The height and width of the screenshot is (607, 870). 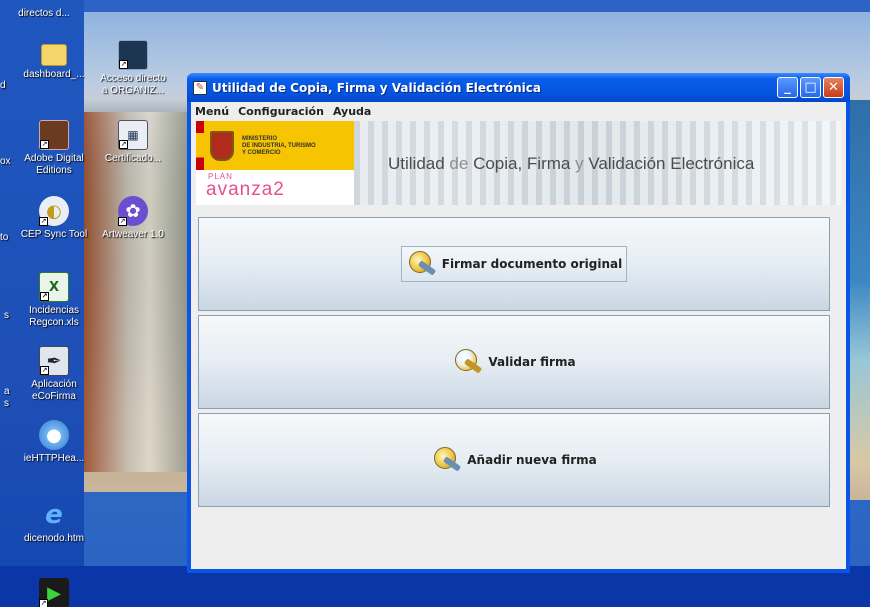 I want to click on banner-title-part: Validación Electrónica, so click(x=671, y=163).